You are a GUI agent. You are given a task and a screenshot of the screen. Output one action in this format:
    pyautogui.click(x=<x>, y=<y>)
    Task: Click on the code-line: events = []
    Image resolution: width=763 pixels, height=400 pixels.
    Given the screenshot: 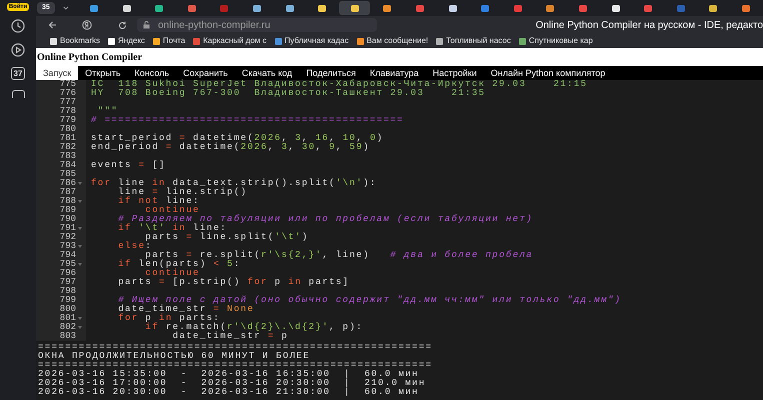 What is the action you would take?
    pyautogui.click(x=128, y=165)
    